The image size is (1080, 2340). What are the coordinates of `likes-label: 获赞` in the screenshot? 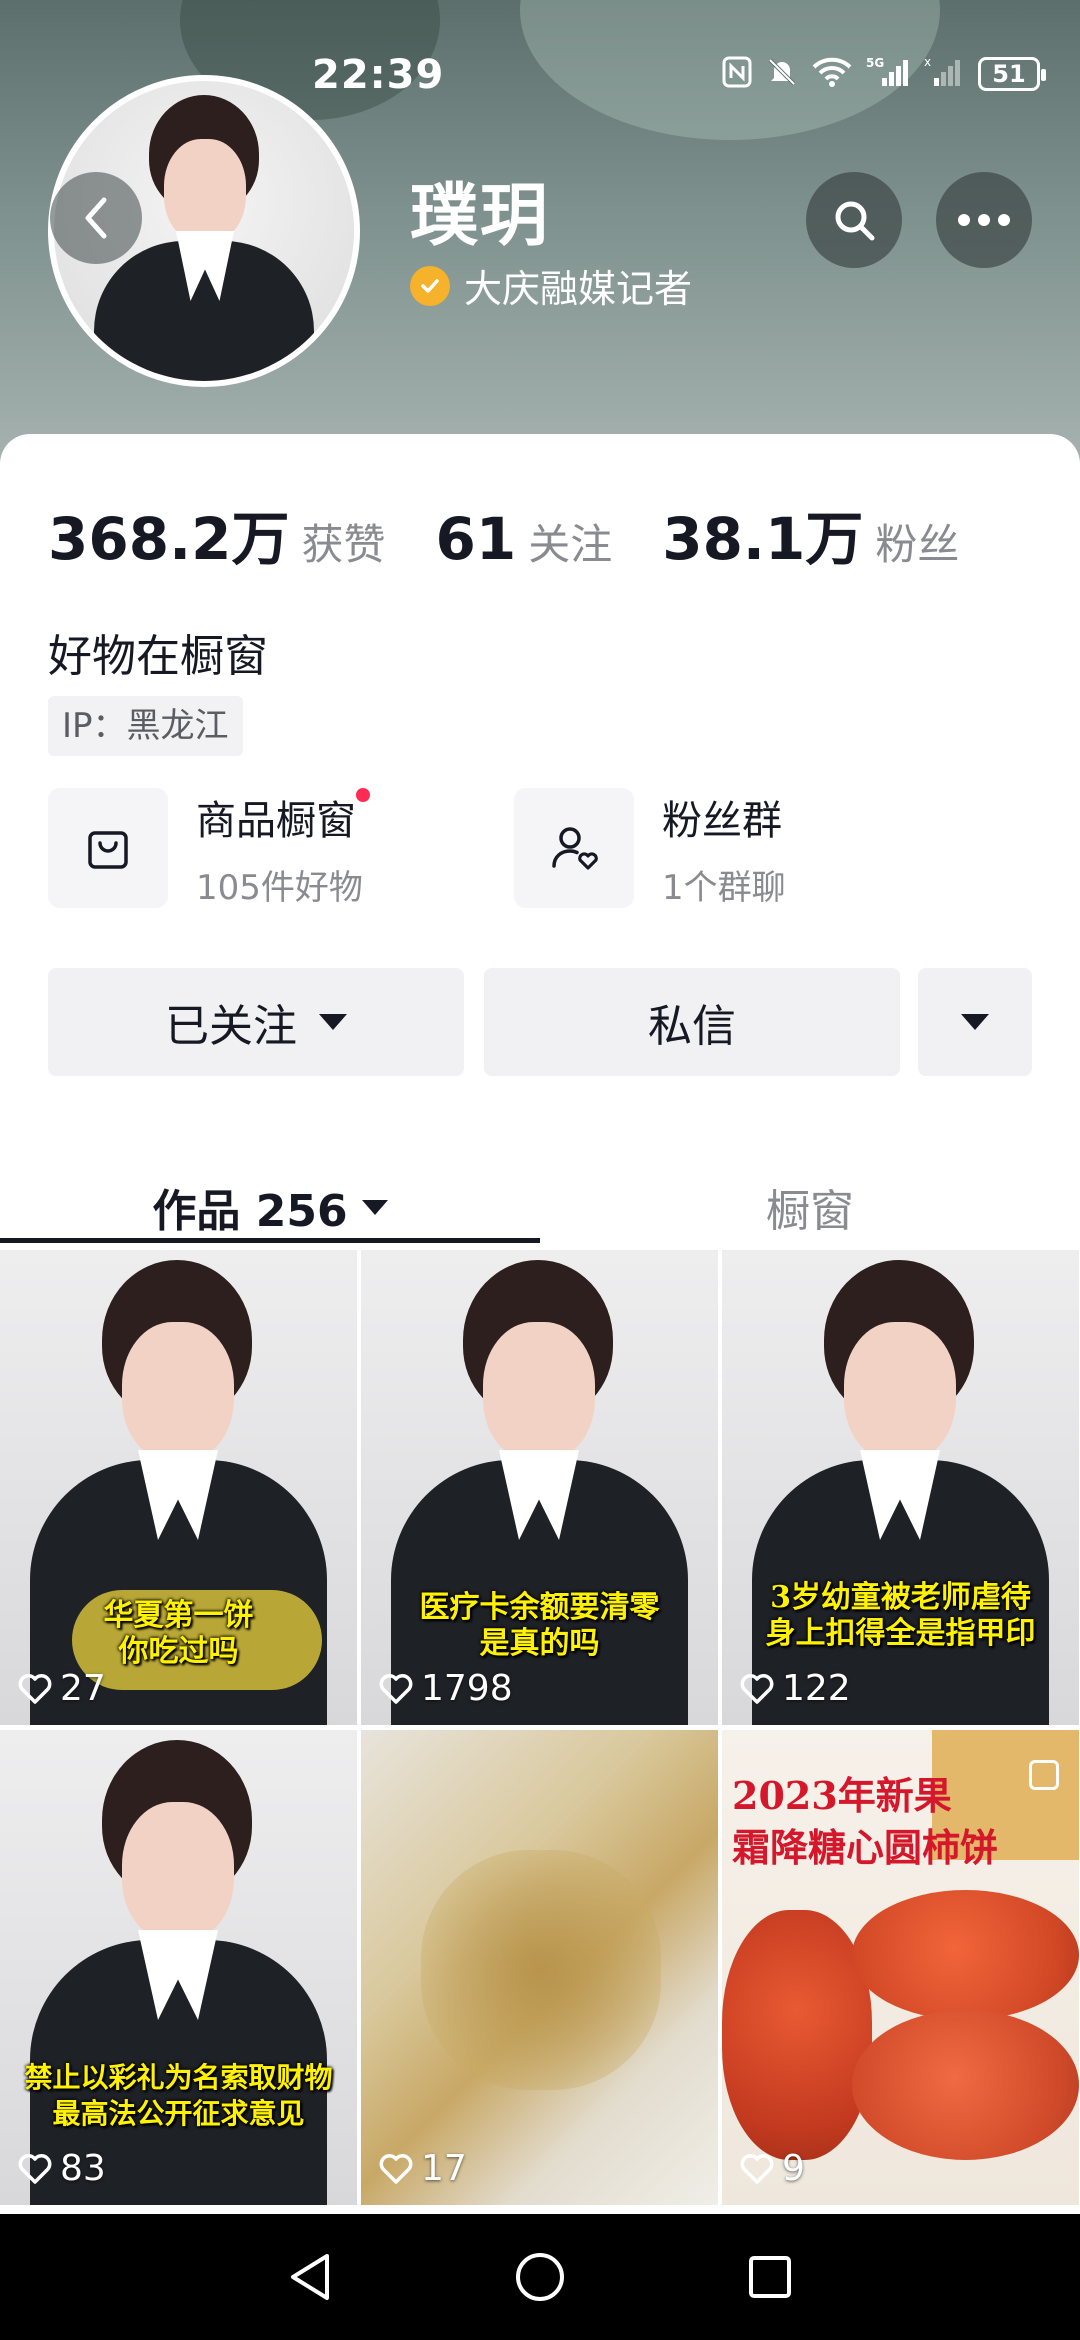 It's located at (343, 544).